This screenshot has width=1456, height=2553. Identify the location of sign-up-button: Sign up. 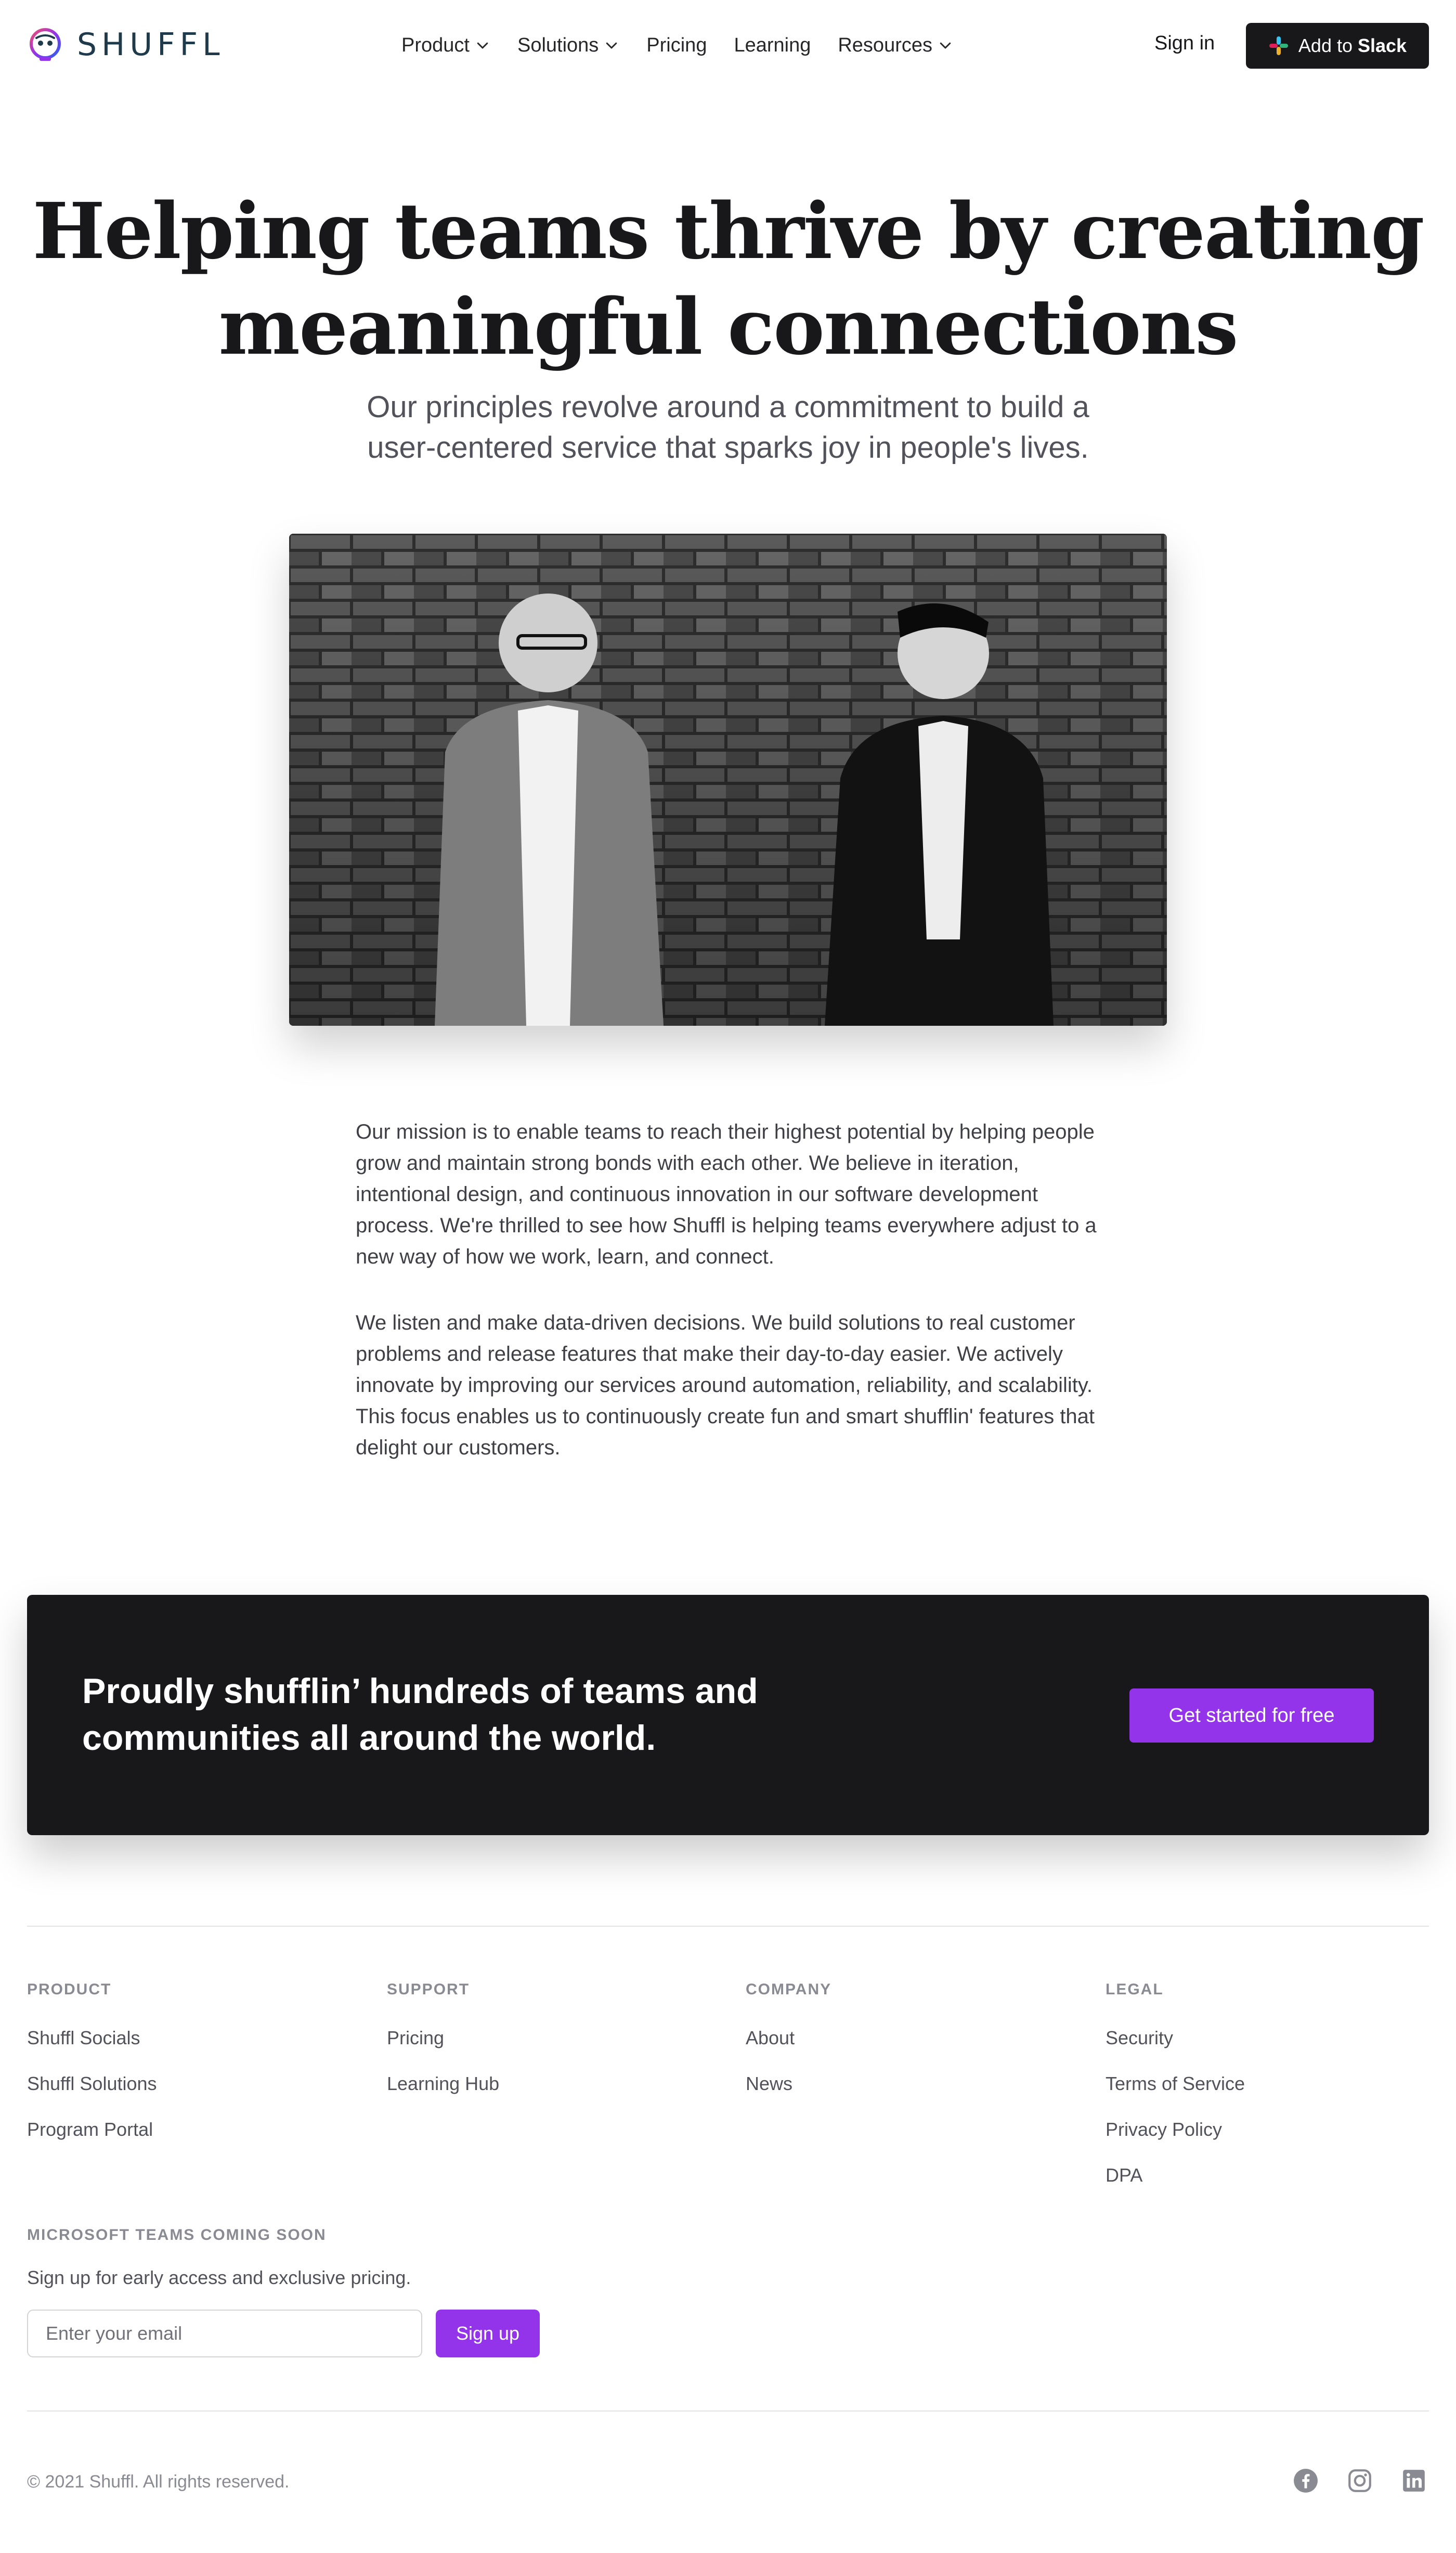
(488, 2333).